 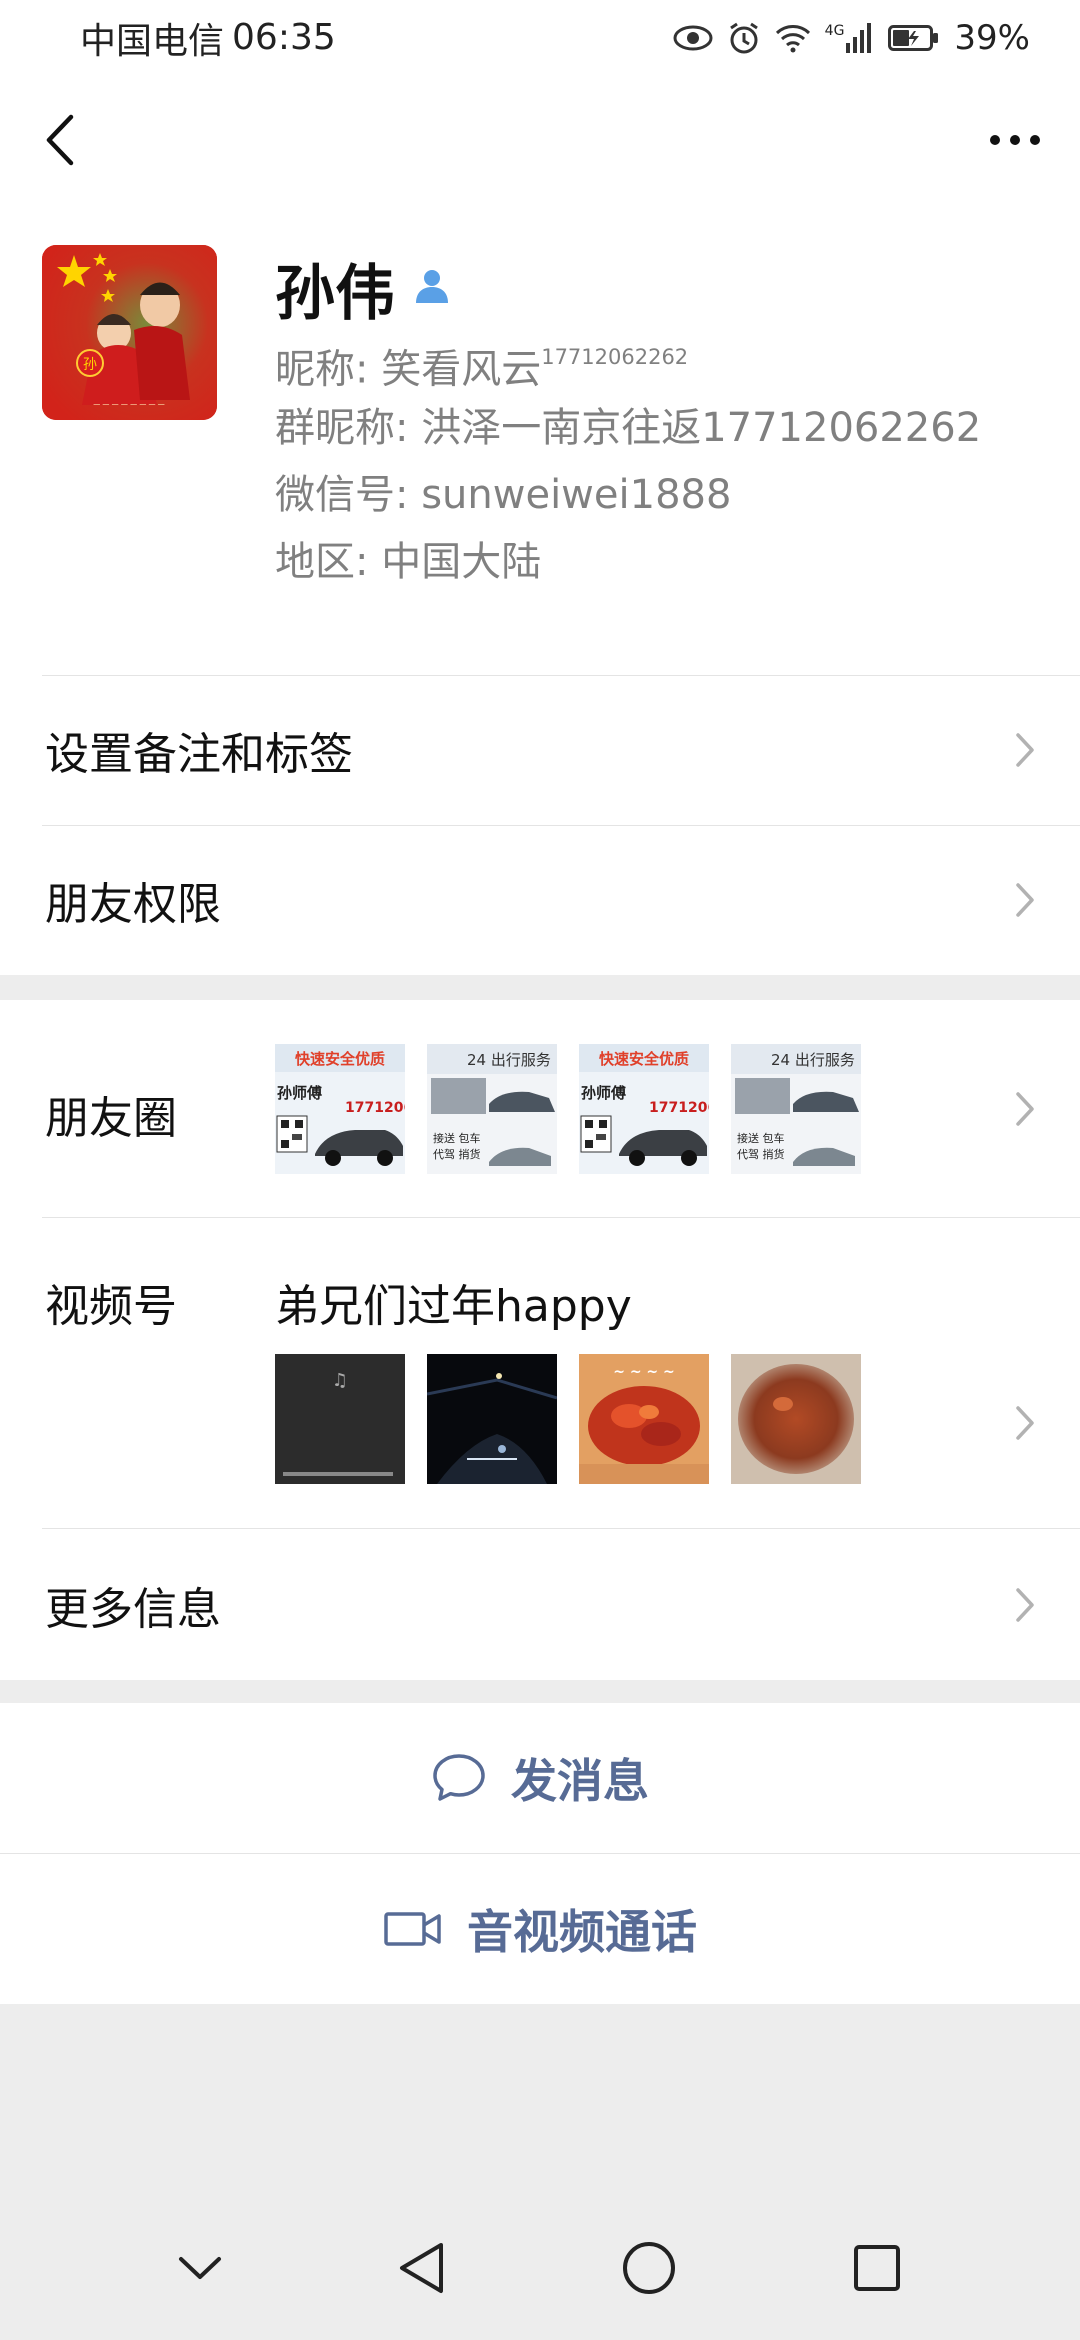 What do you see at coordinates (877, 2270) in the screenshot?
I see `recents-square-icon` at bounding box center [877, 2270].